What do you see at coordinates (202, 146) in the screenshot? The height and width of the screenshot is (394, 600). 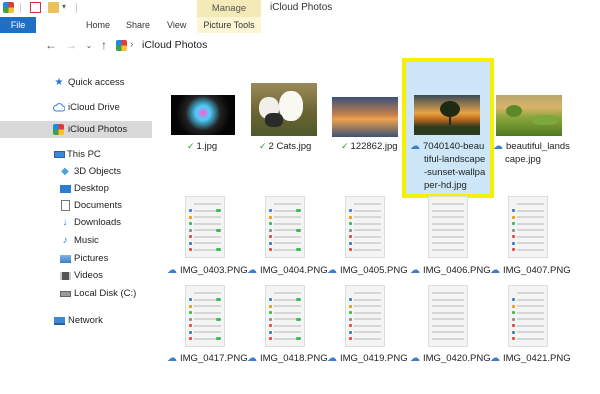 I see `file-name: ✓ 1.jpg` at bounding box center [202, 146].